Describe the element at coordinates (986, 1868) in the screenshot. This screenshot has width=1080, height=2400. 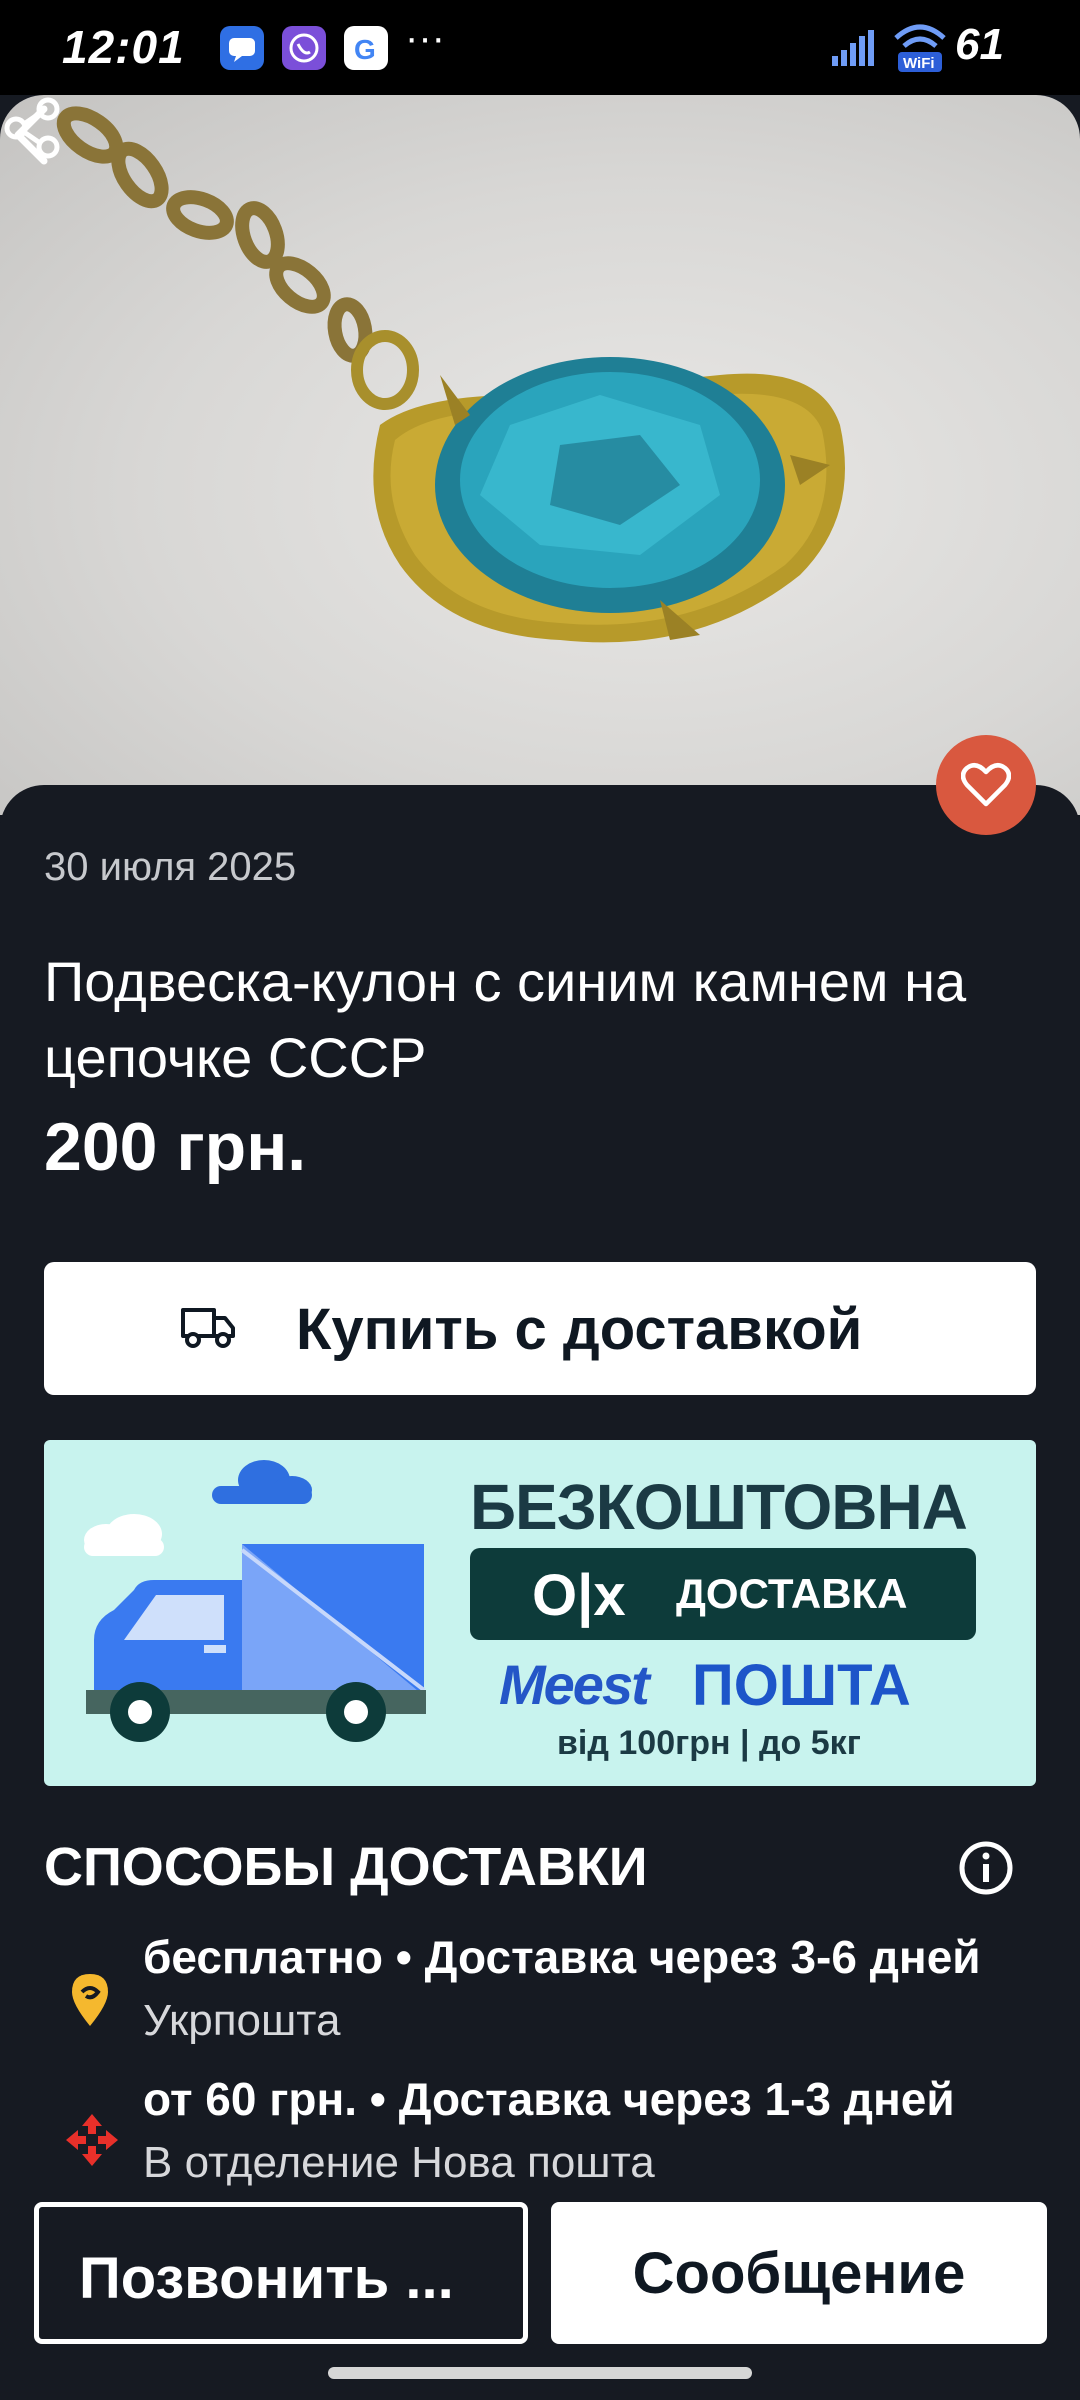
I see `info-icon` at that location.